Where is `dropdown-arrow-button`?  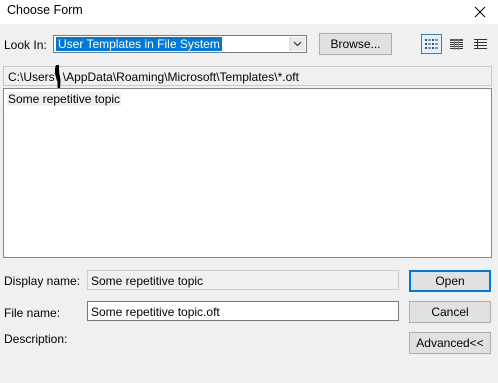 dropdown-arrow-button is located at coordinates (297, 44).